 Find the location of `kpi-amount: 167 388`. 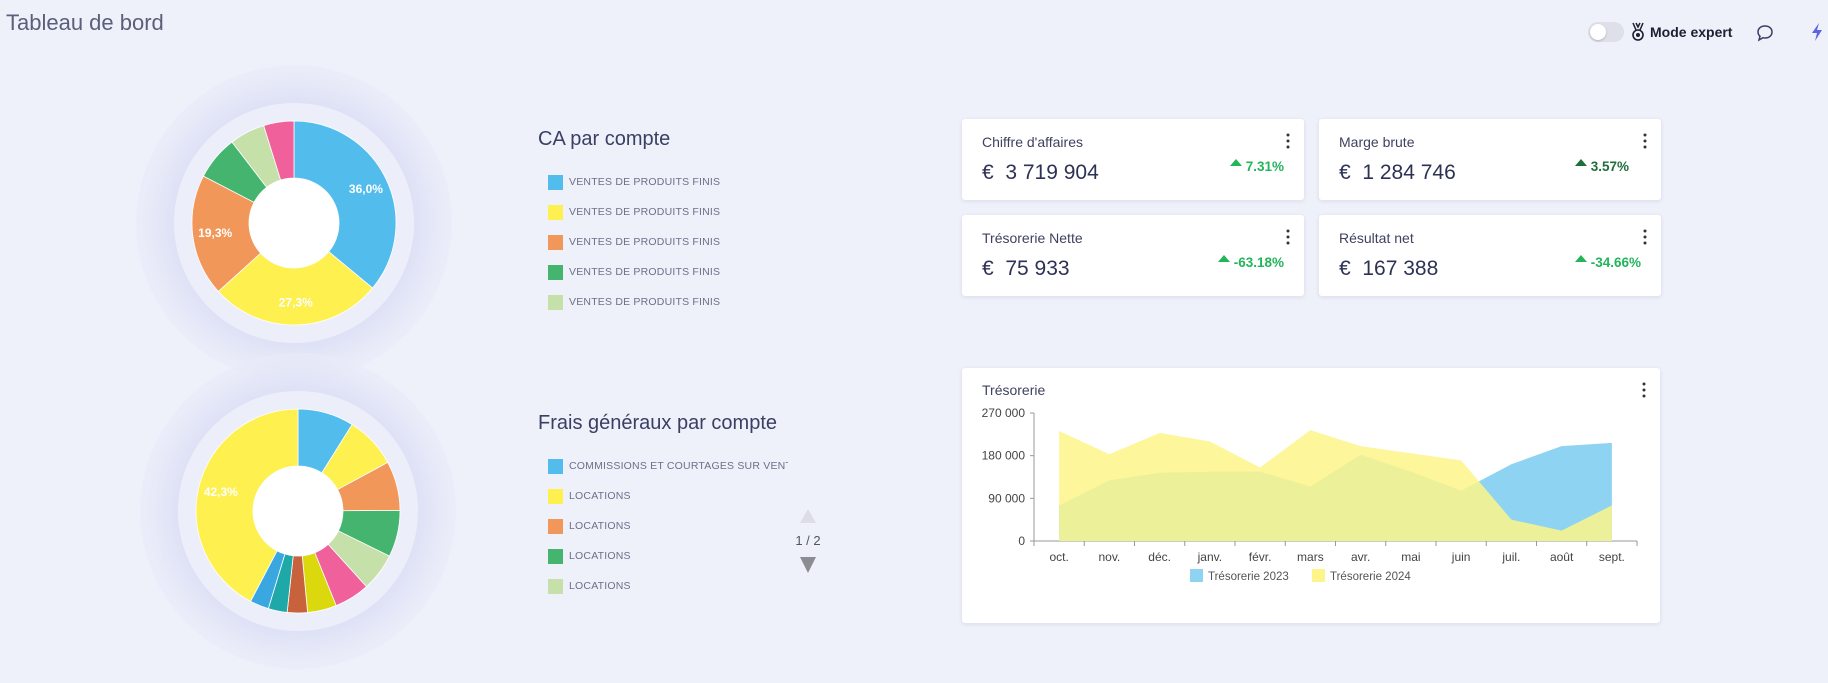

kpi-amount: 167 388 is located at coordinates (1400, 268).